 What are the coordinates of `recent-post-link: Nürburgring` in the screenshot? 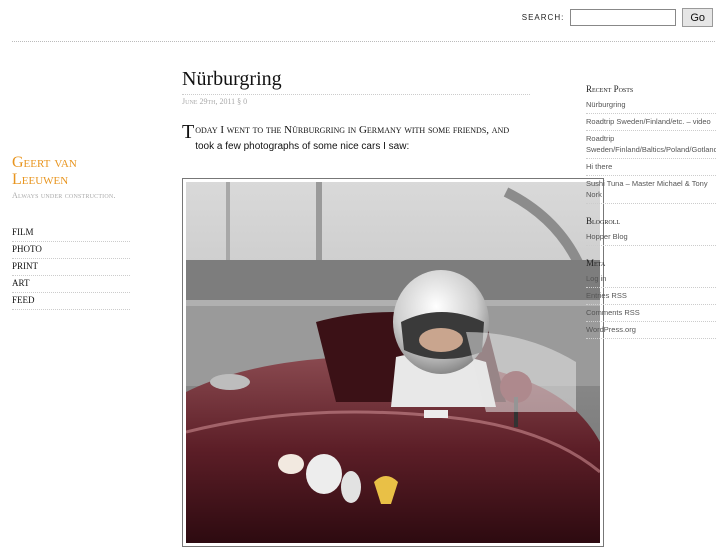 It's located at (651, 105).